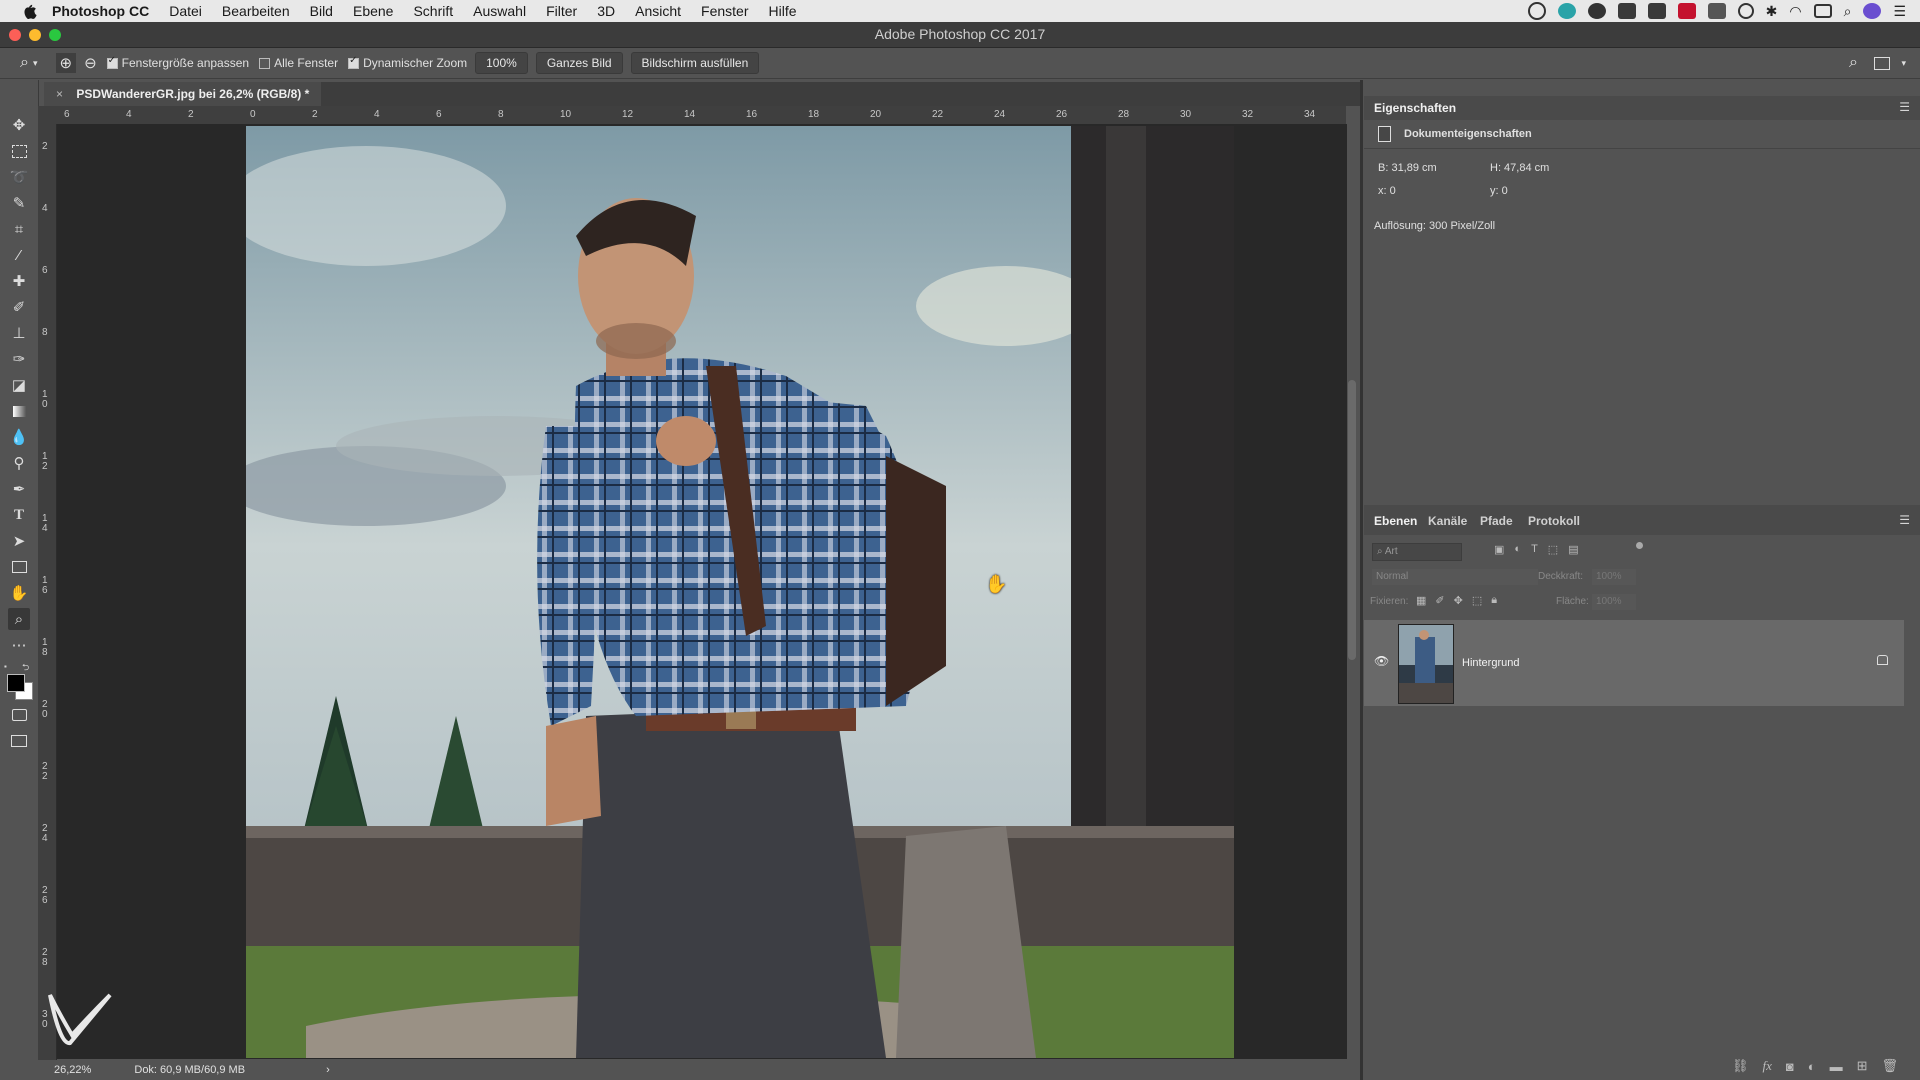 The height and width of the screenshot is (1080, 1920). What do you see at coordinates (59, 94) in the screenshot?
I see `close-tab-icon: ×` at bounding box center [59, 94].